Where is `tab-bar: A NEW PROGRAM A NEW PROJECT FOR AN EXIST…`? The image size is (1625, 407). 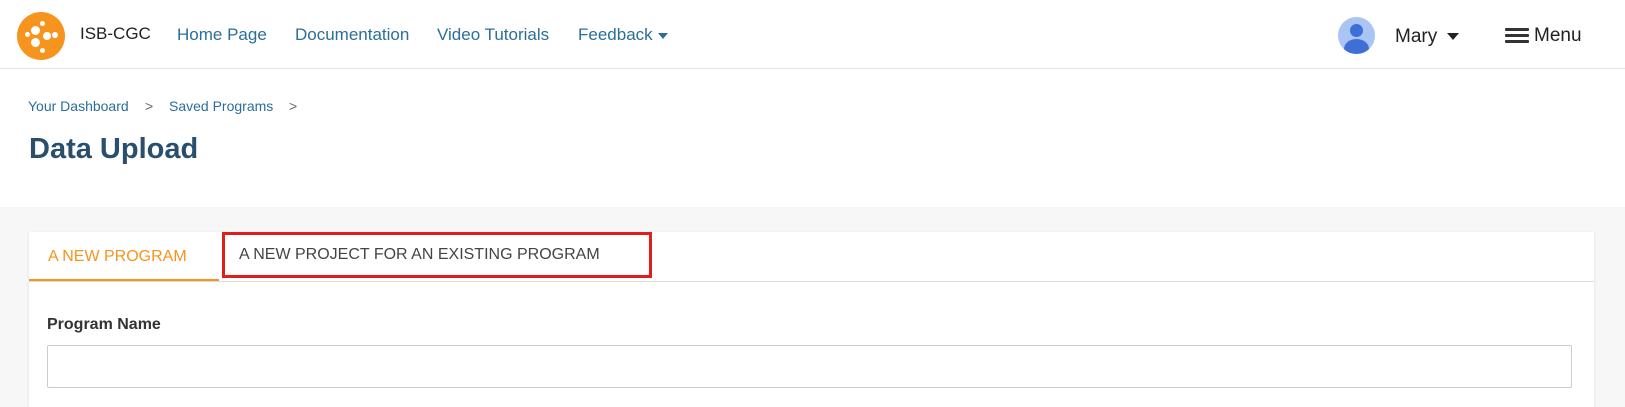
tab-bar: A NEW PROGRAM A NEW PROJECT FOR AN EXIST… is located at coordinates (811, 257).